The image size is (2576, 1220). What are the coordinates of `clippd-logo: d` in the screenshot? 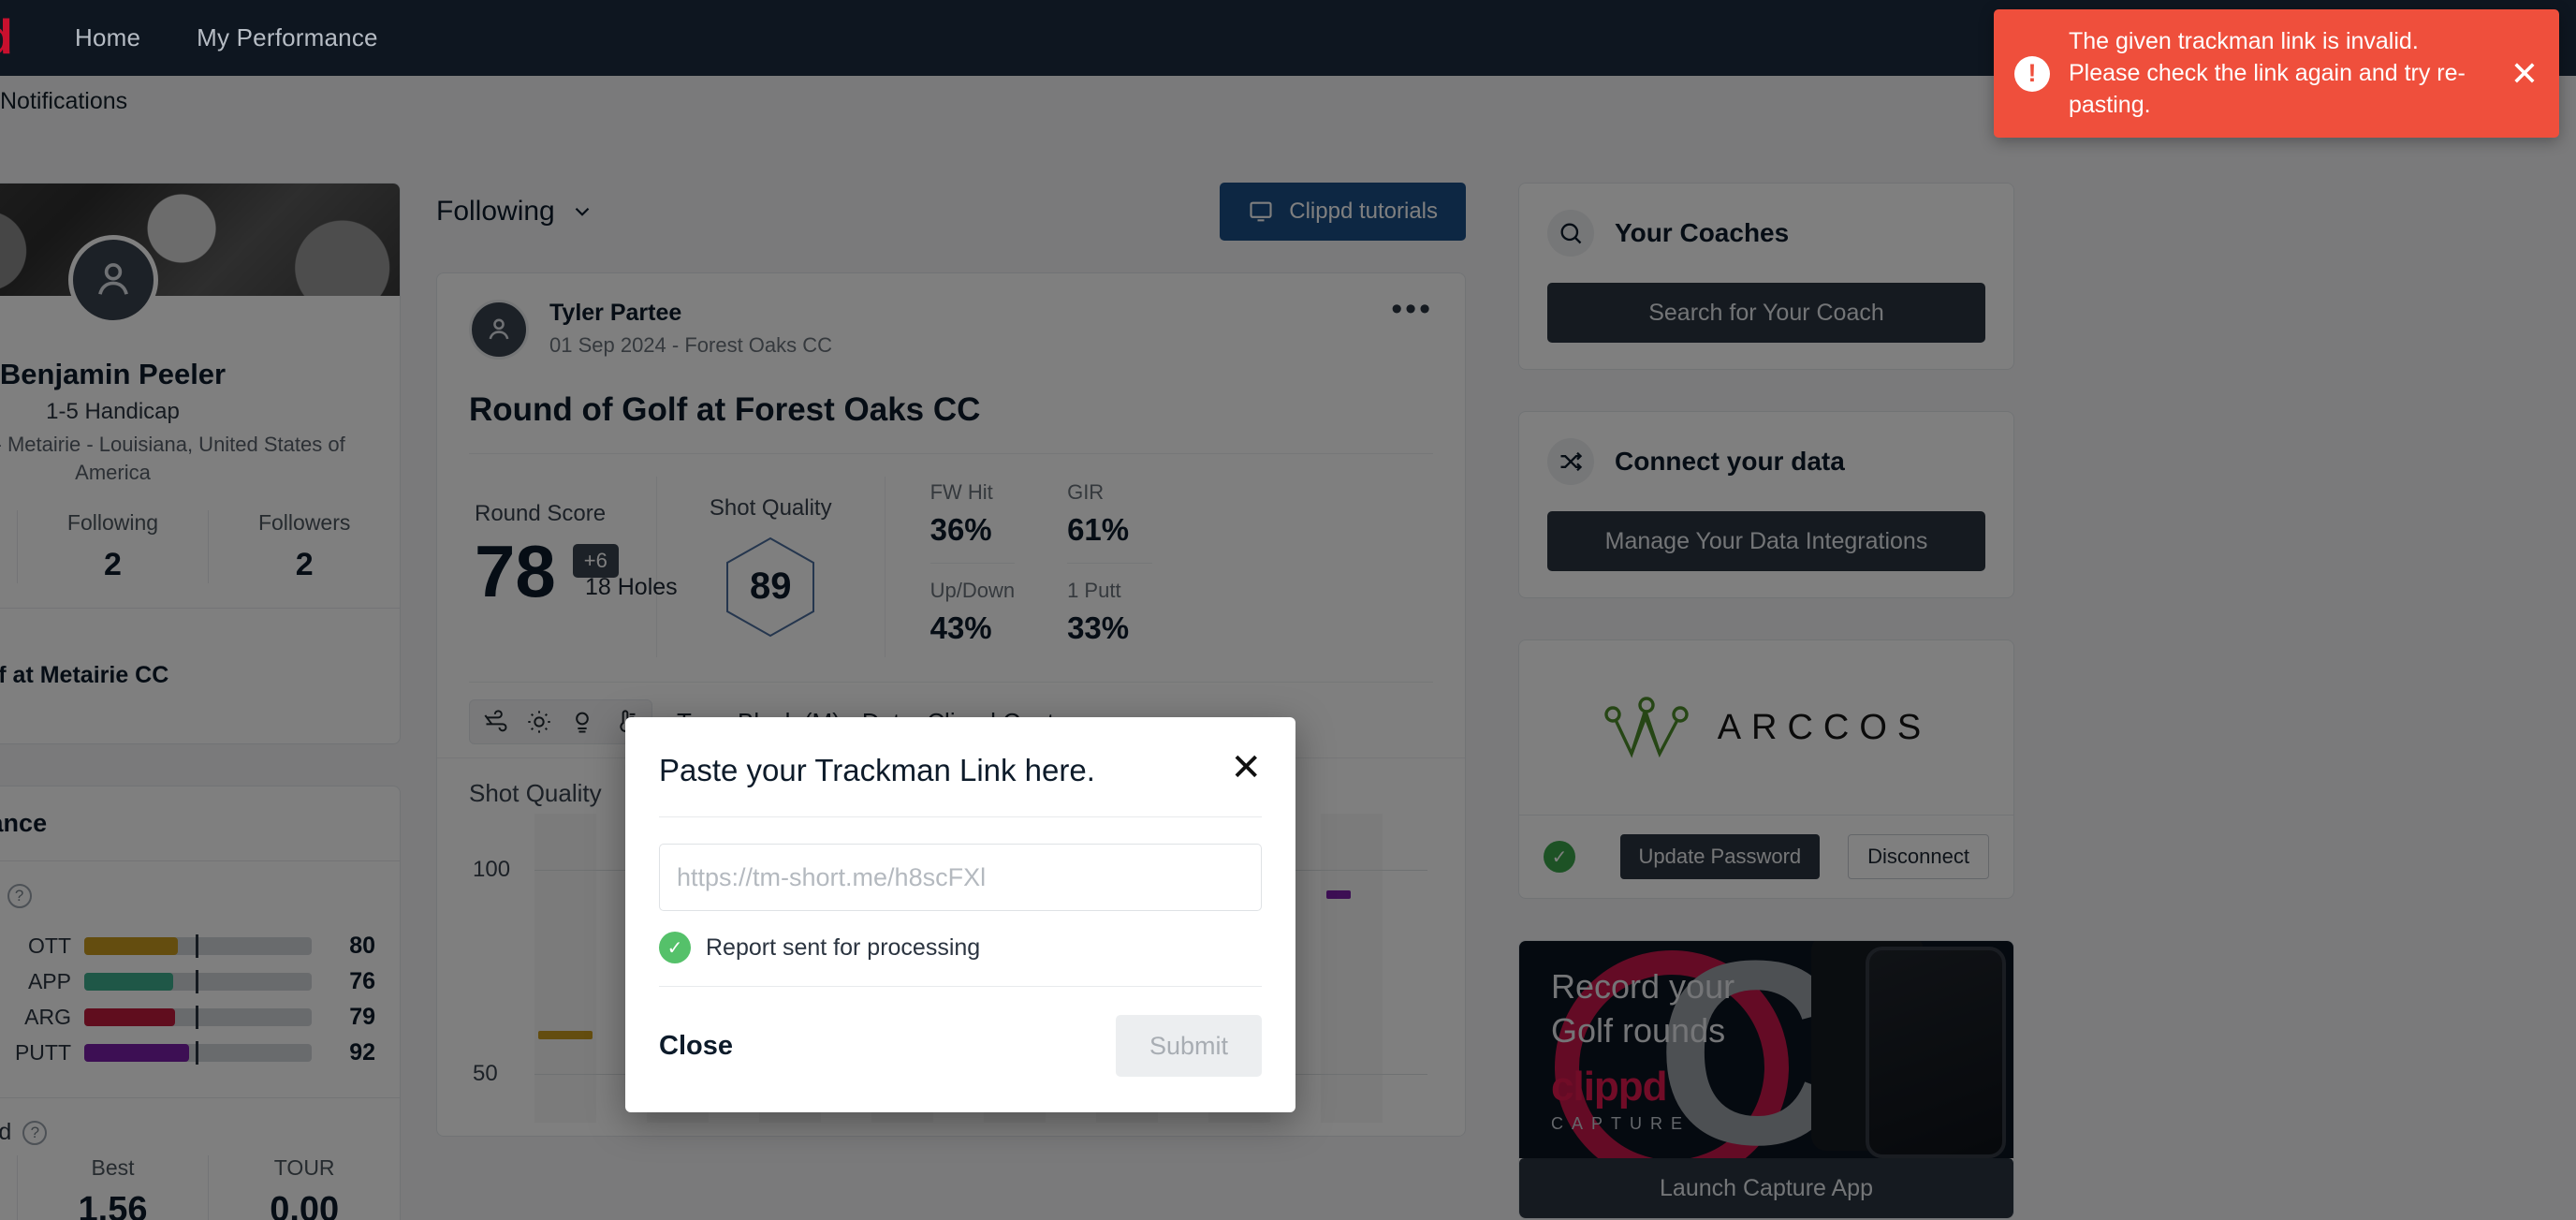 It's located at (13, 37).